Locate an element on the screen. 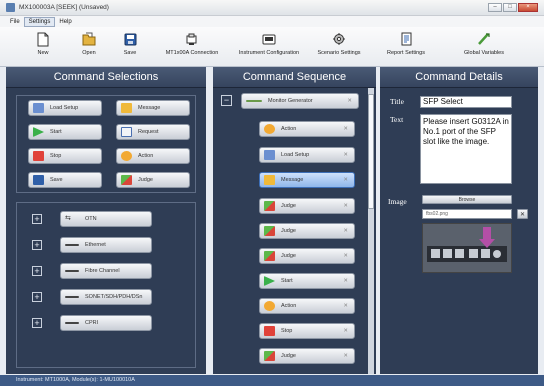  save-command: Save is located at coordinates (65, 180).